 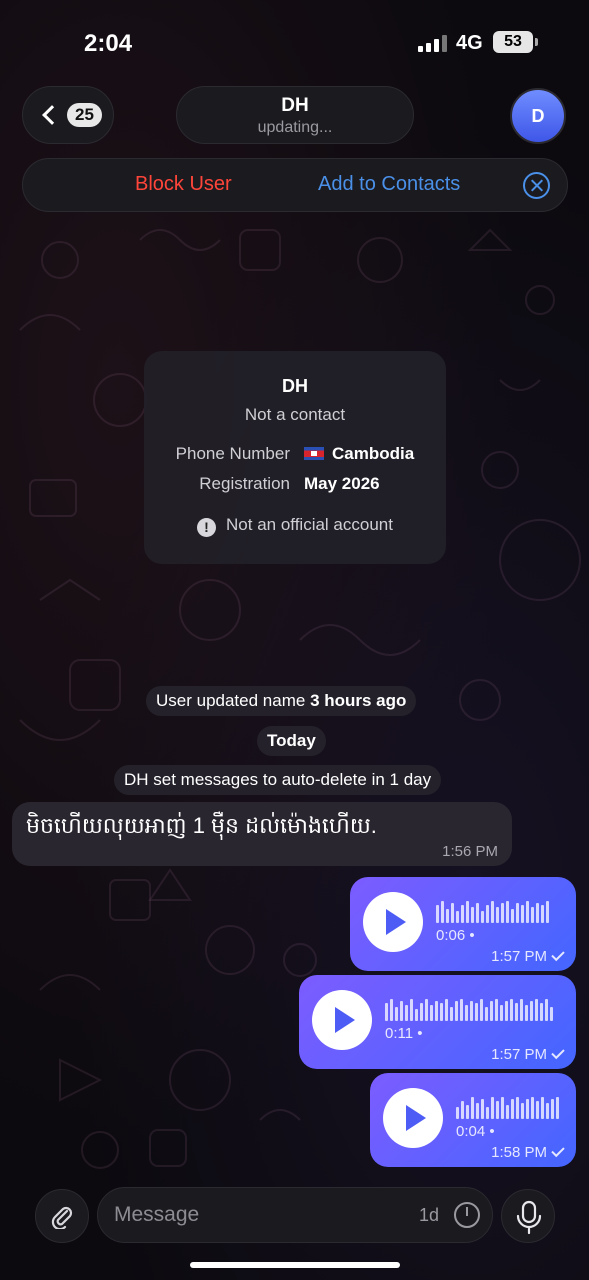 What do you see at coordinates (432, 43) in the screenshot?
I see `signal-icon` at bounding box center [432, 43].